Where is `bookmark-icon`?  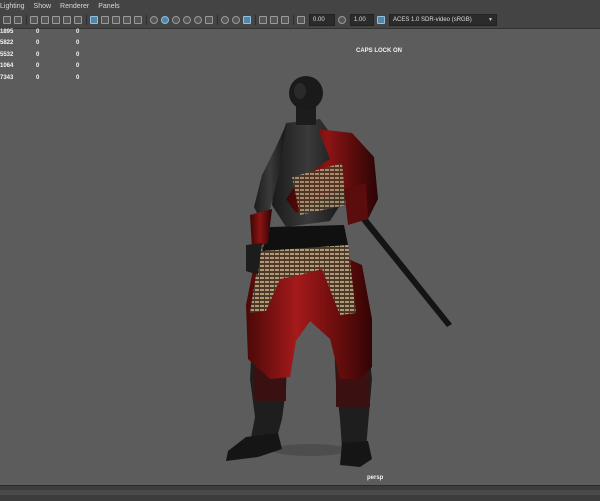 bookmark-icon is located at coordinates (18, 20).